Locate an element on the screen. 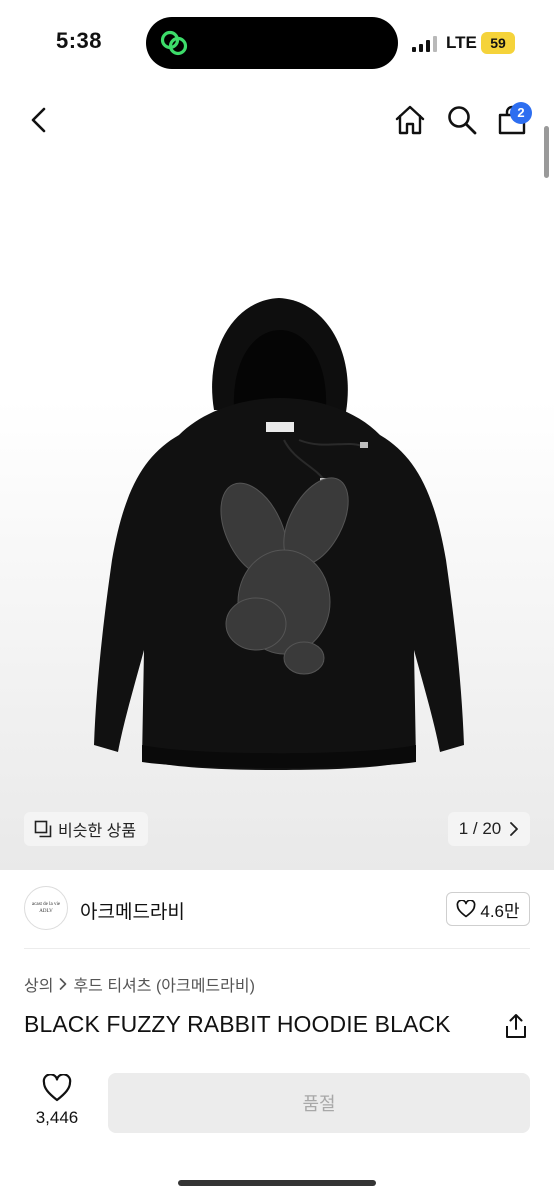 Image resolution: width=554 pixels, height=1200 pixels. home-icon is located at coordinates (410, 120).